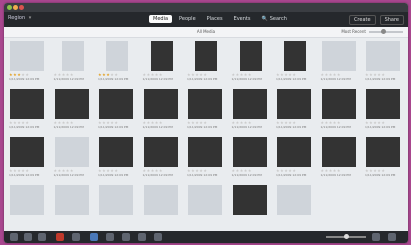 The width and height of the screenshot is (411, 245). I want to click on slideshow-icon, so click(126, 237).